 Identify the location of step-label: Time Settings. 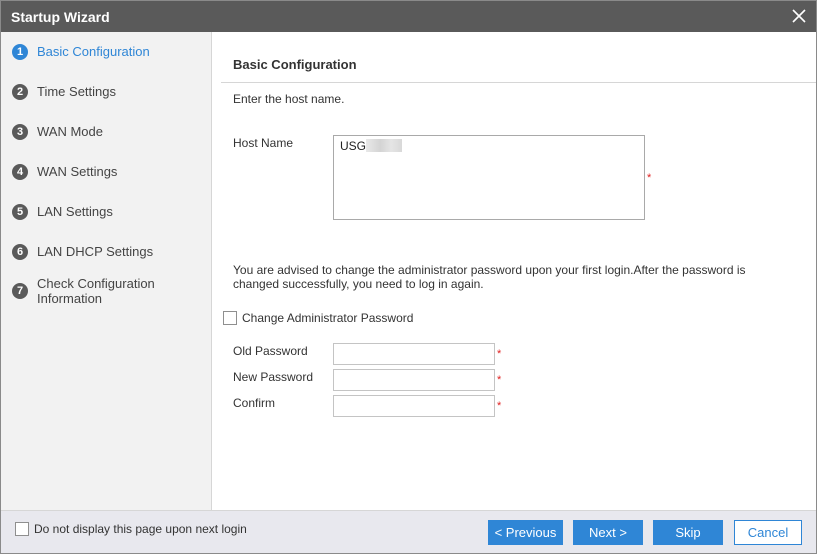
(76, 91).